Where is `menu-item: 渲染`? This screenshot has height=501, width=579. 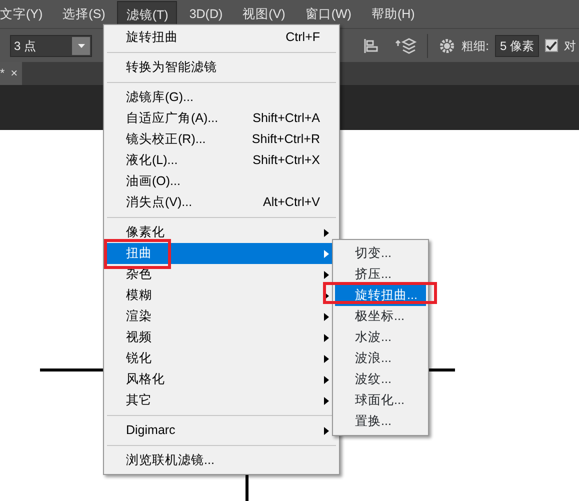 menu-item: 渲染 is located at coordinates (221, 316).